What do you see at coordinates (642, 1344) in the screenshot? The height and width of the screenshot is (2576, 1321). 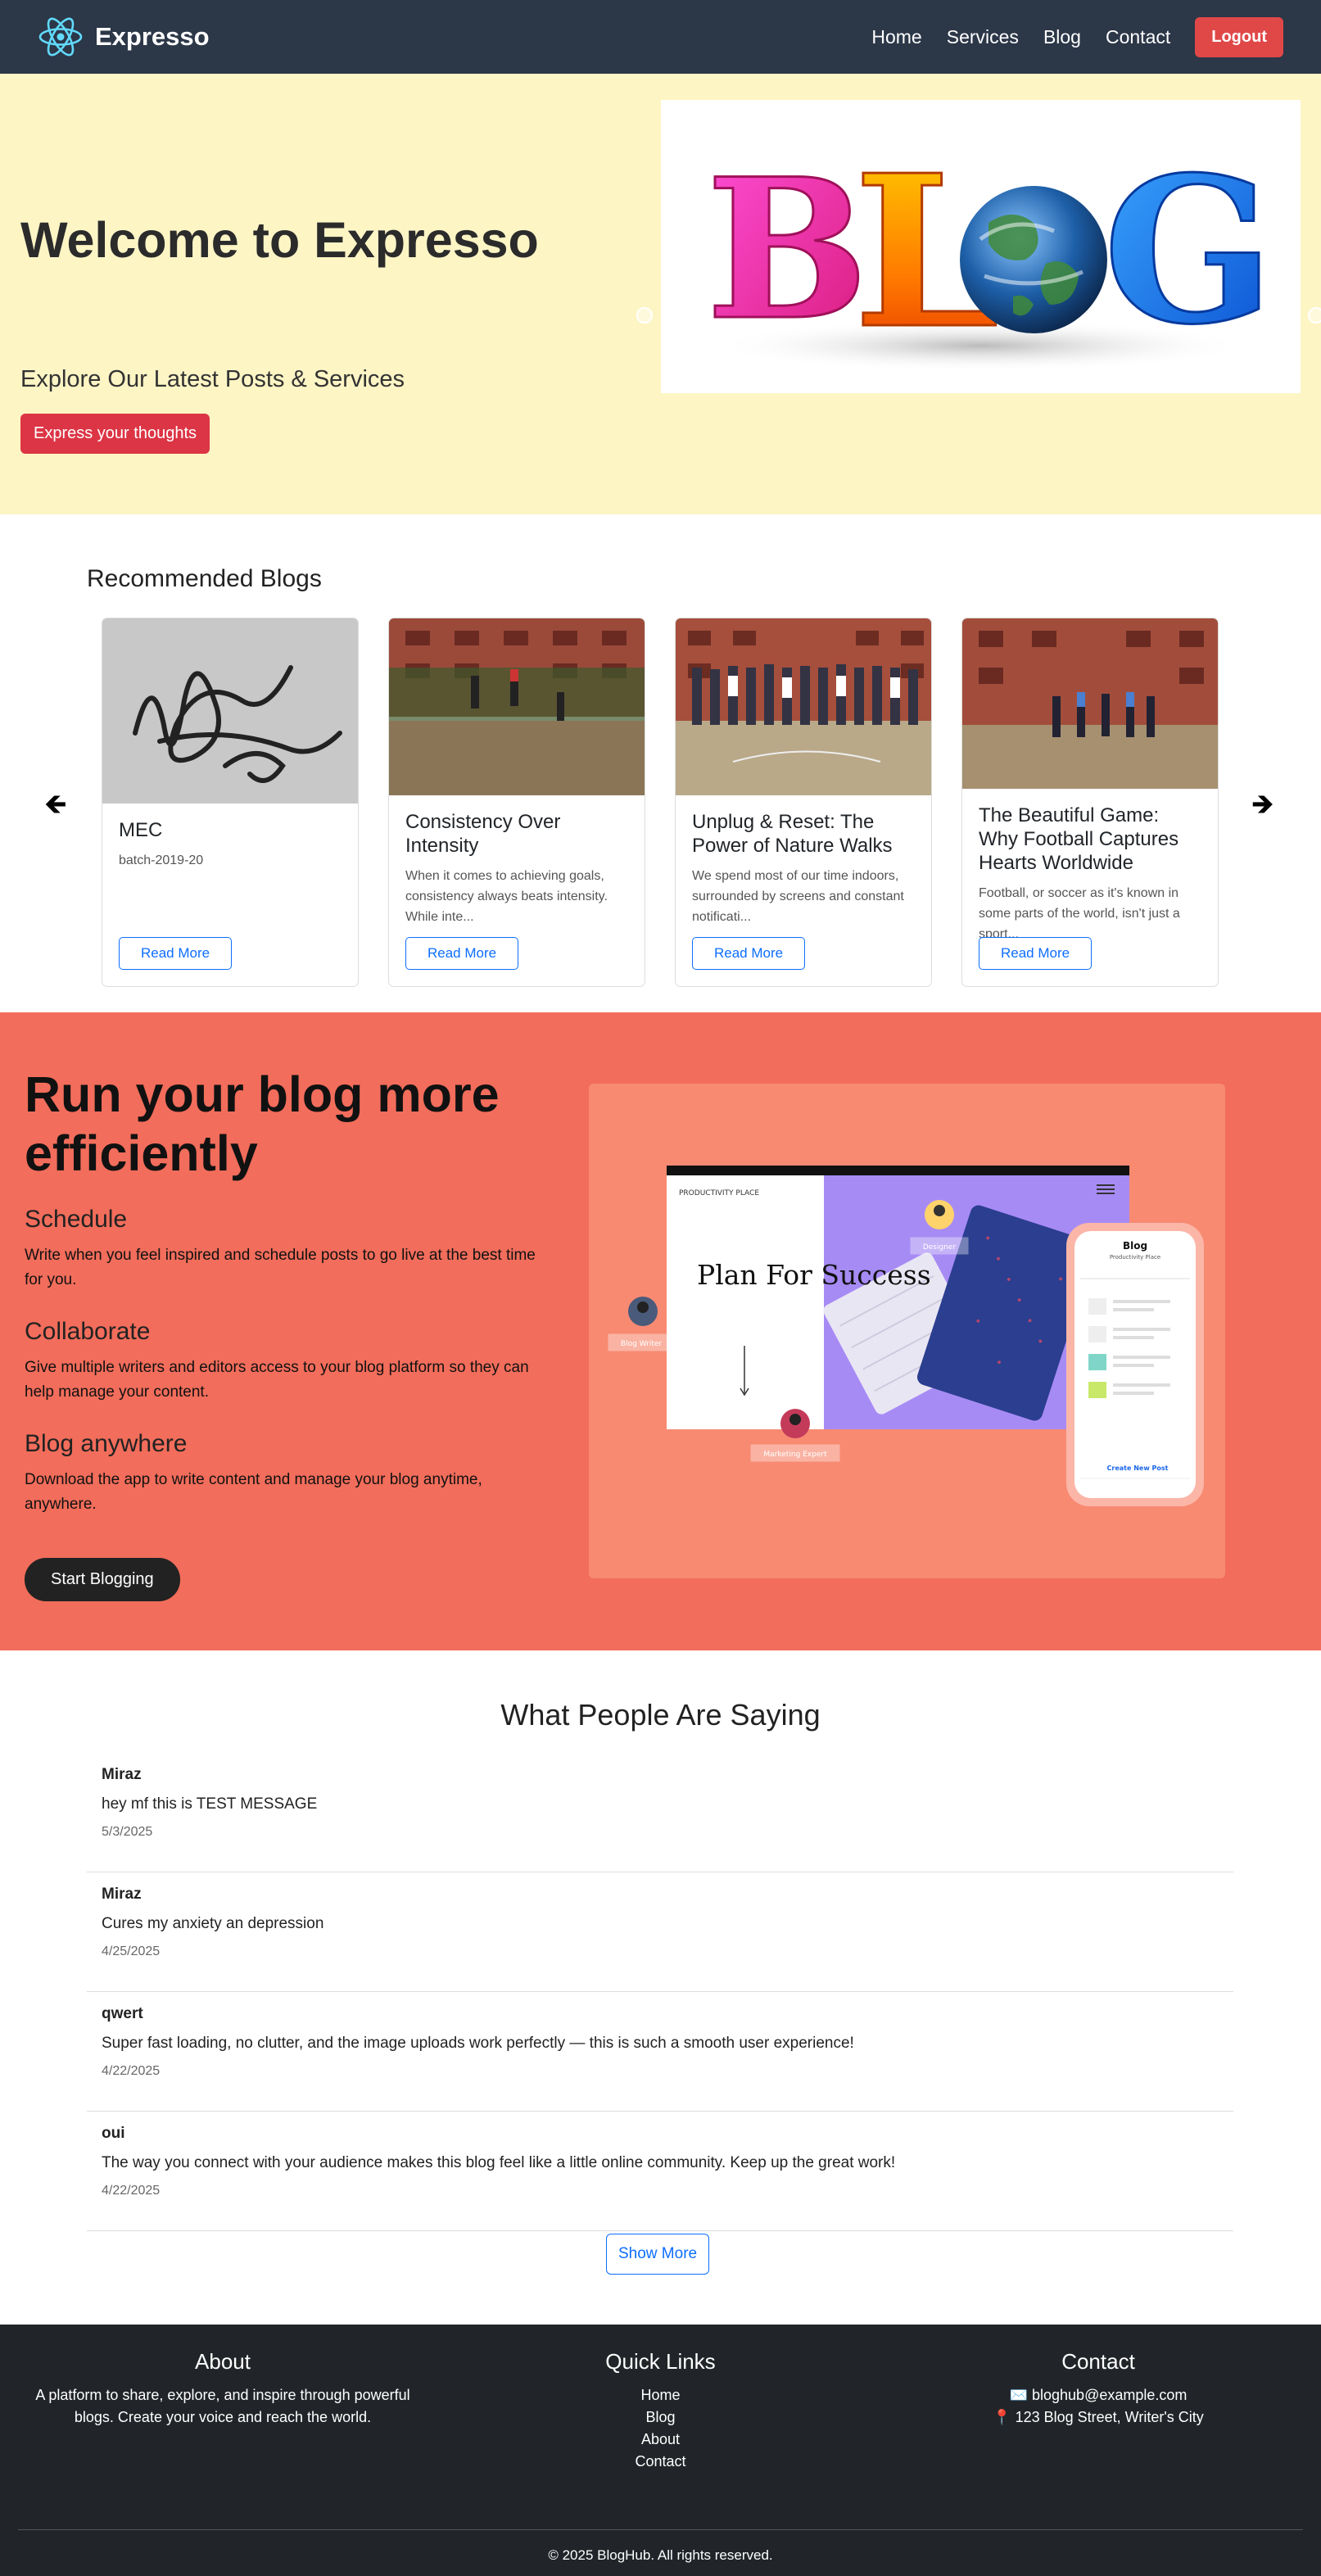 I see `tag-blog-writer: Blog Writer` at bounding box center [642, 1344].